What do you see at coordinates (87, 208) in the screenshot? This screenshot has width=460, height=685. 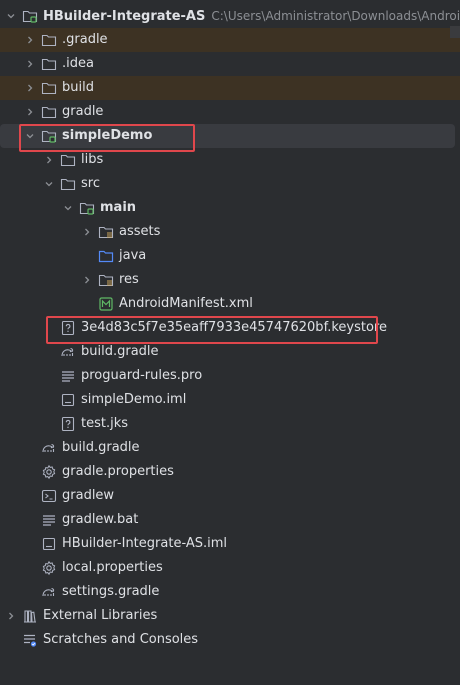 I see `source-root-folder-icon` at bounding box center [87, 208].